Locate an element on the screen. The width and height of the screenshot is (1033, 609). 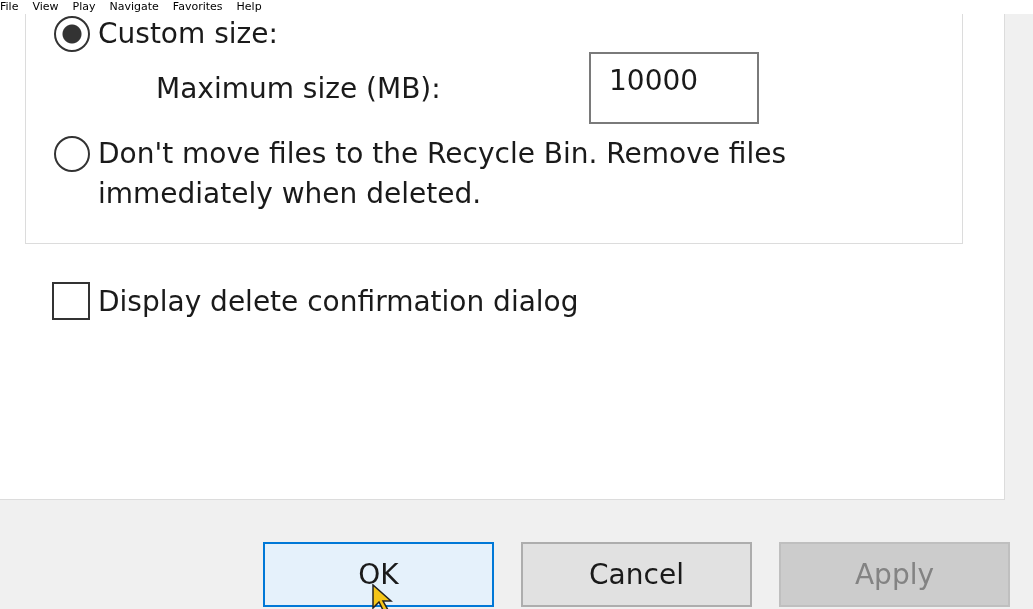
menu-item: File is located at coordinates (9, 7).